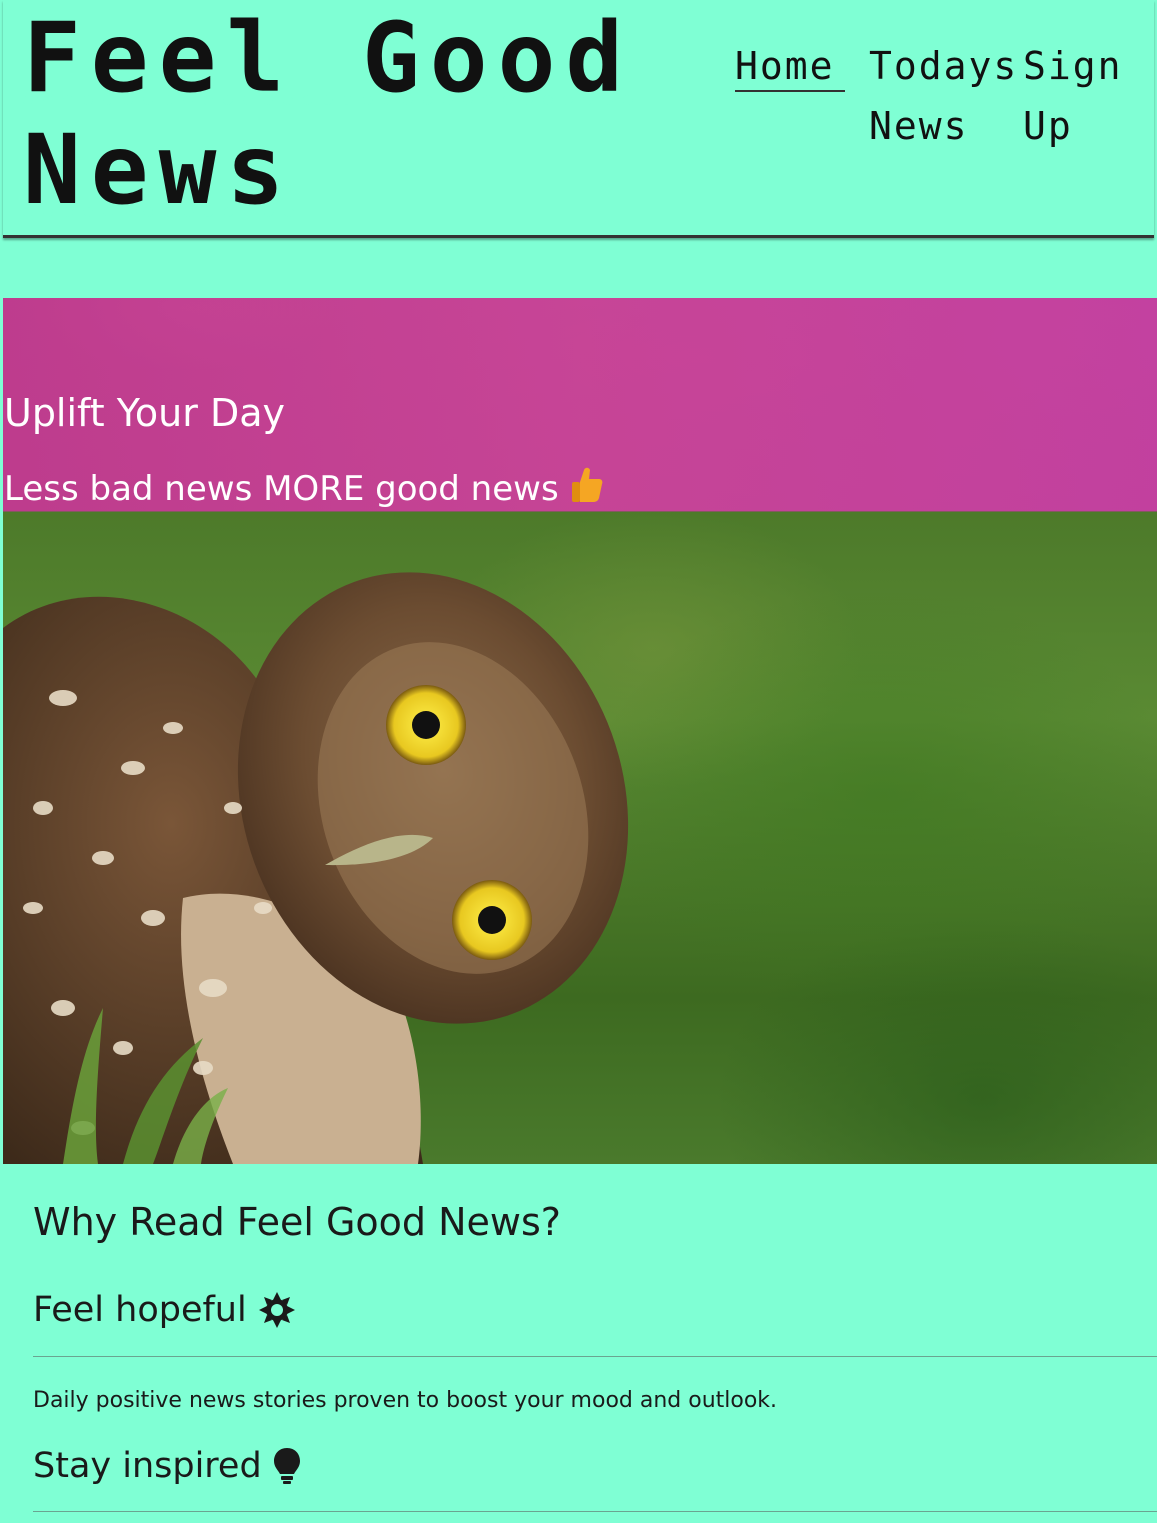  What do you see at coordinates (281, 489) in the screenshot?
I see `hero-subtitle-text: Less bad news MORE good news` at bounding box center [281, 489].